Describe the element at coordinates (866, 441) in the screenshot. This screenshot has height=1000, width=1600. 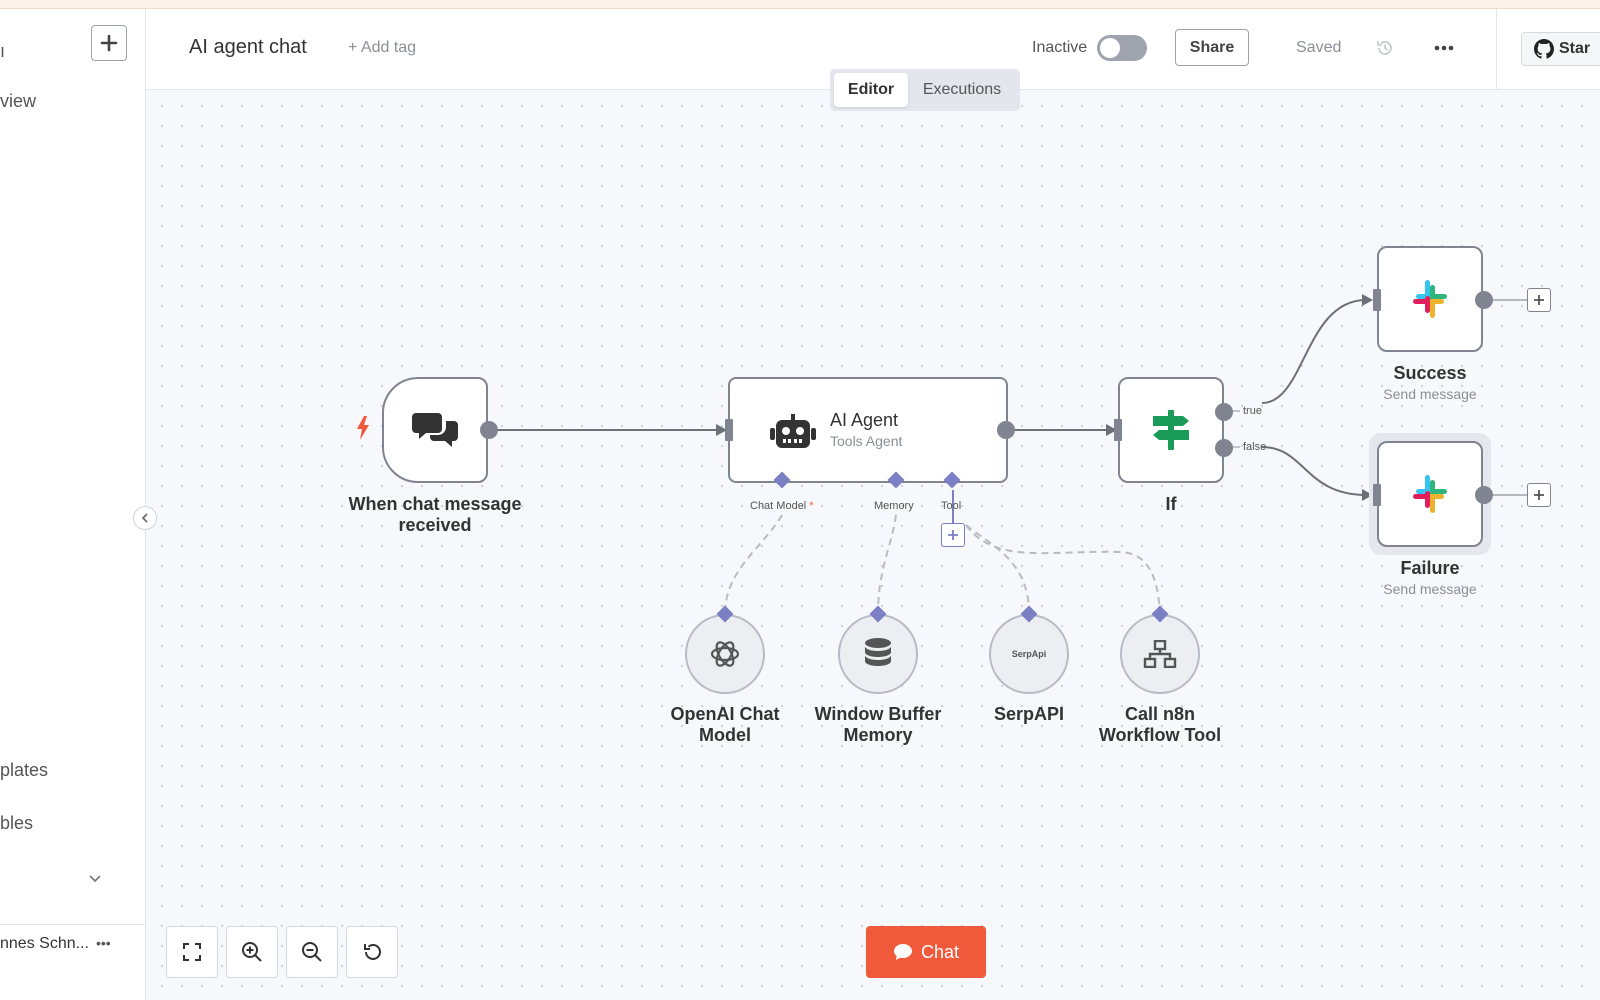
I see `agent-node-subtitle: Tools Agent` at that location.